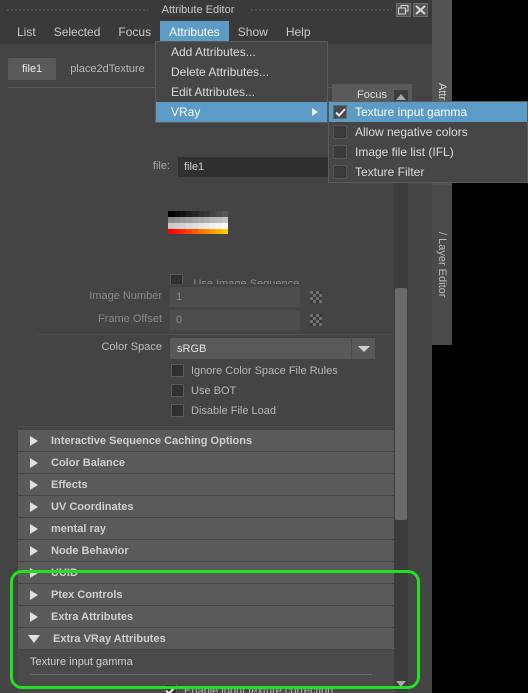 The height and width of the screenshot is (693, 528). What do you see at coordinates (79, 528) in the screenshot?
I see `section-label: mental ray` at bounding box center [79, 528].